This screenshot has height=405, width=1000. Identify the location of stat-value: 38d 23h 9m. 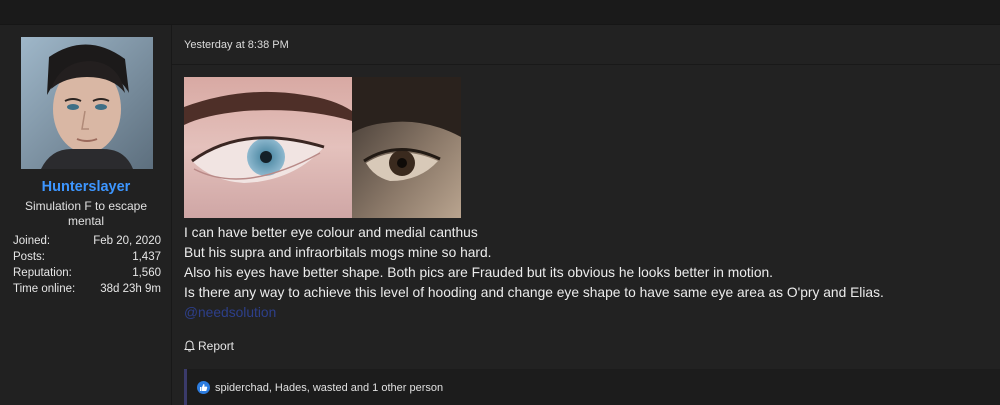
(130, 289).